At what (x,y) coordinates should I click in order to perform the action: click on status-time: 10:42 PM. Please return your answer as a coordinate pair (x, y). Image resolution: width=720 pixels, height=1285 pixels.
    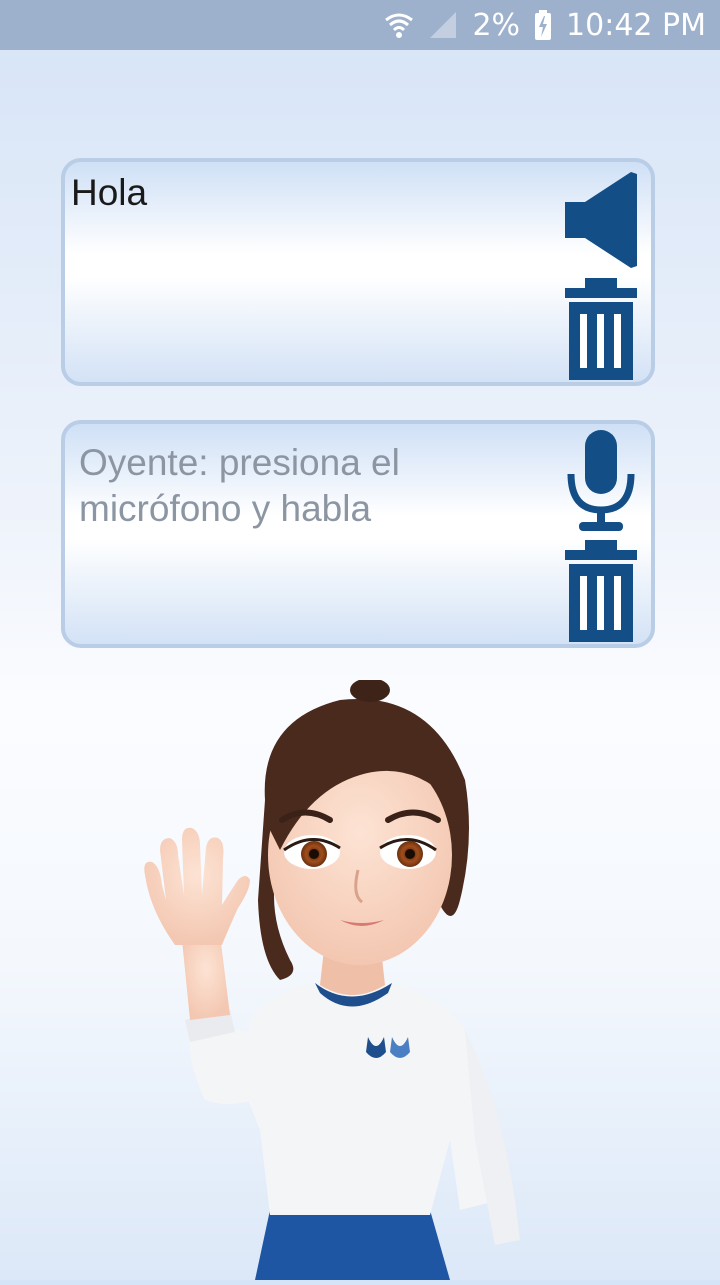
    Looking at the image, I should click on (636, 25).